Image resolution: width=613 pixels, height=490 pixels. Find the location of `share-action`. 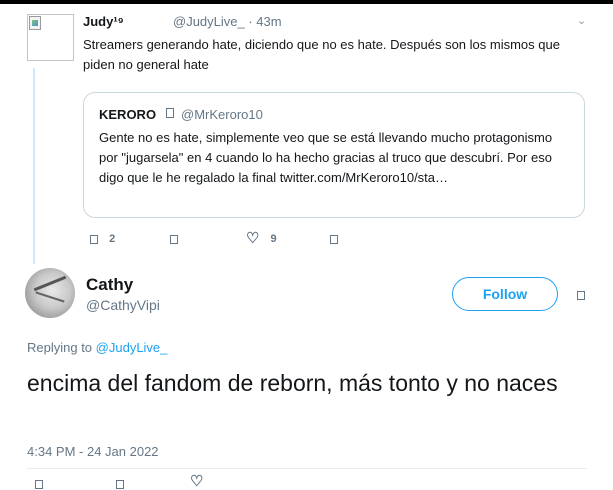

share-action is located at coordinates (334, 239).